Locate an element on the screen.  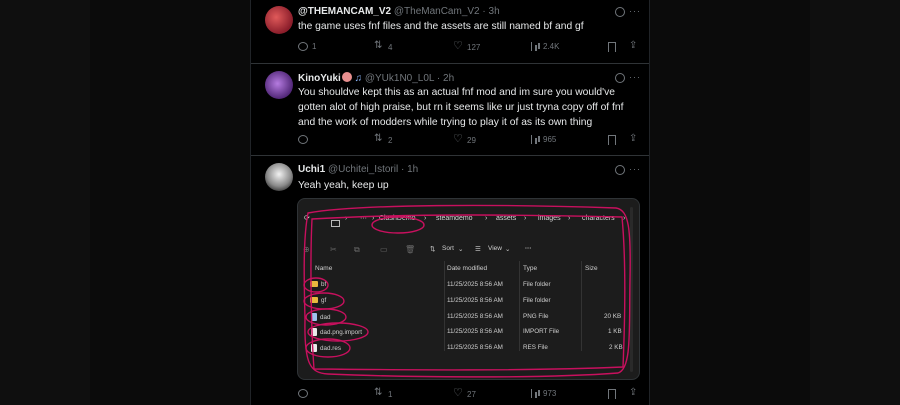
breadcrumb-steamdemo: steamdemo is located at coordinates (454, 218).